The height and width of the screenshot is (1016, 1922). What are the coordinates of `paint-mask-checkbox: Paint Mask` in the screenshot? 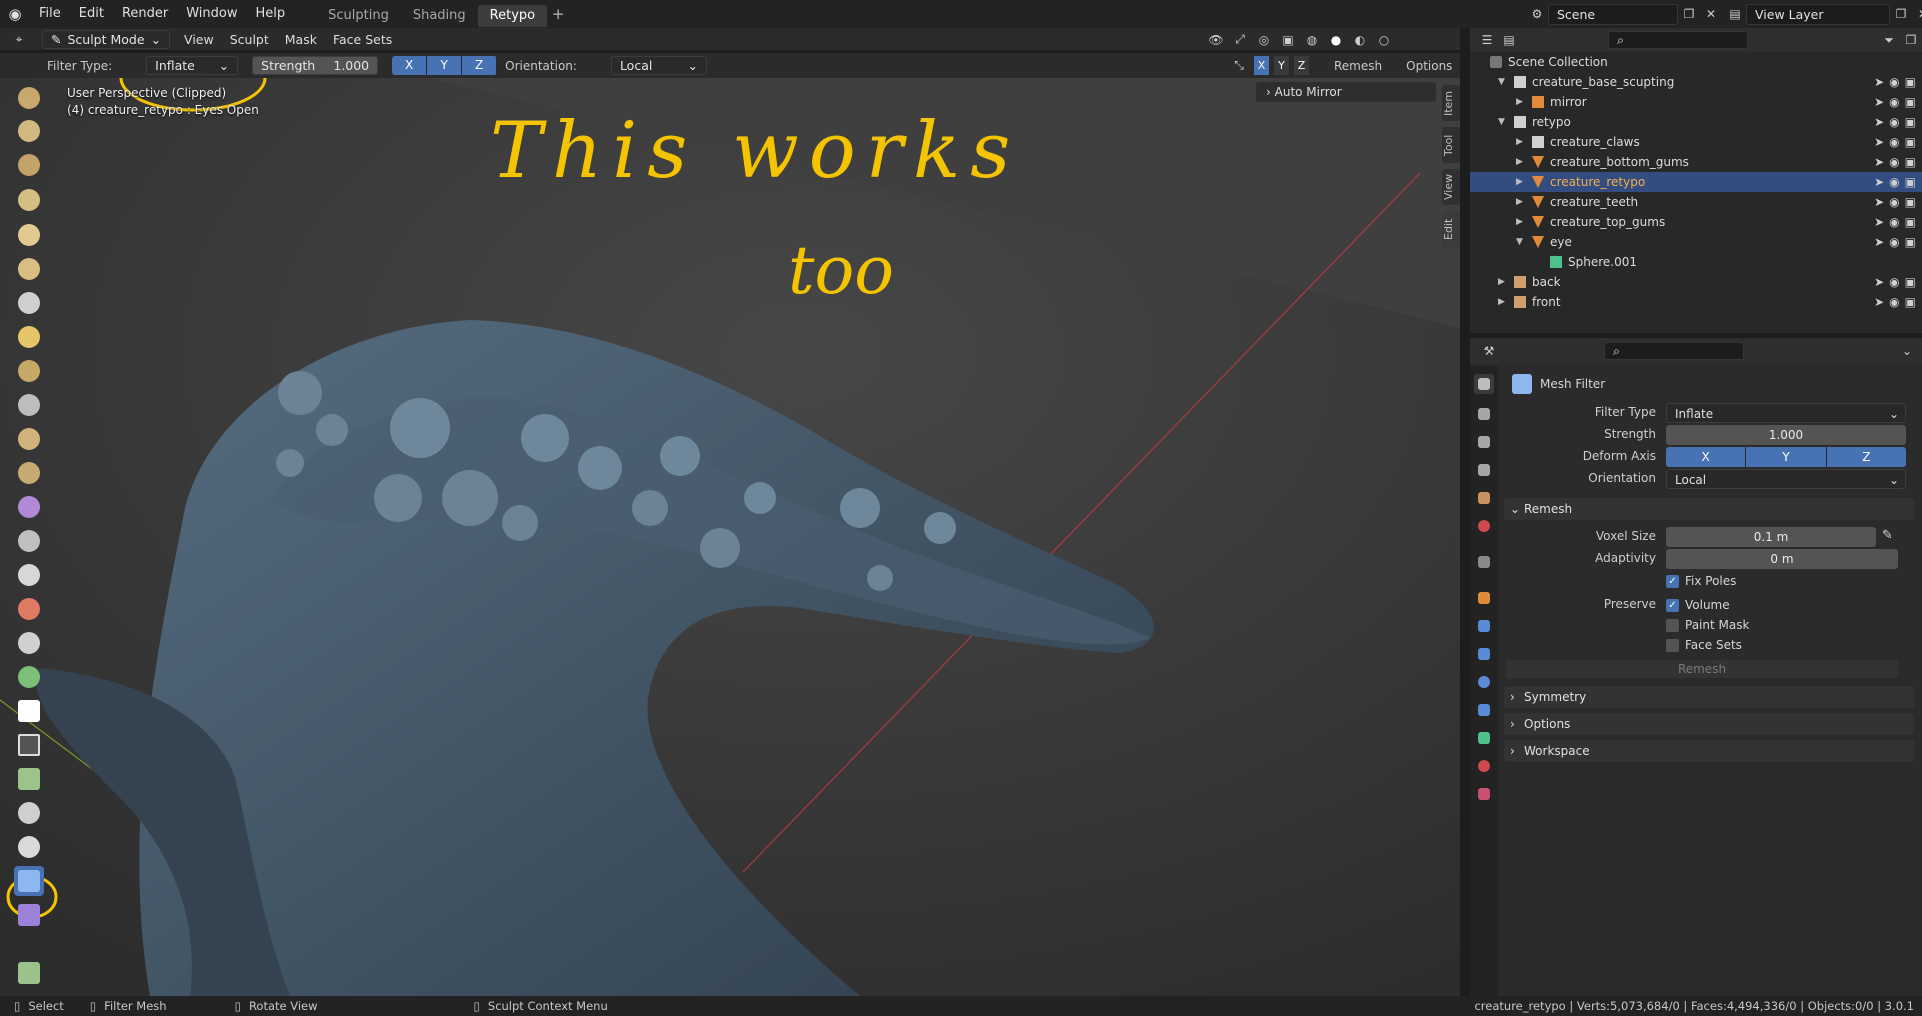 It's located at (1766, 625).